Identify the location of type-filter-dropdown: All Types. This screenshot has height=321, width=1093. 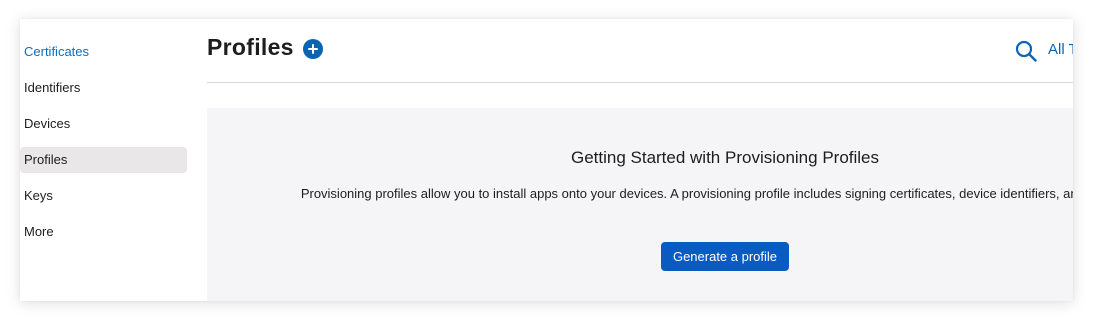
(1060, 49).